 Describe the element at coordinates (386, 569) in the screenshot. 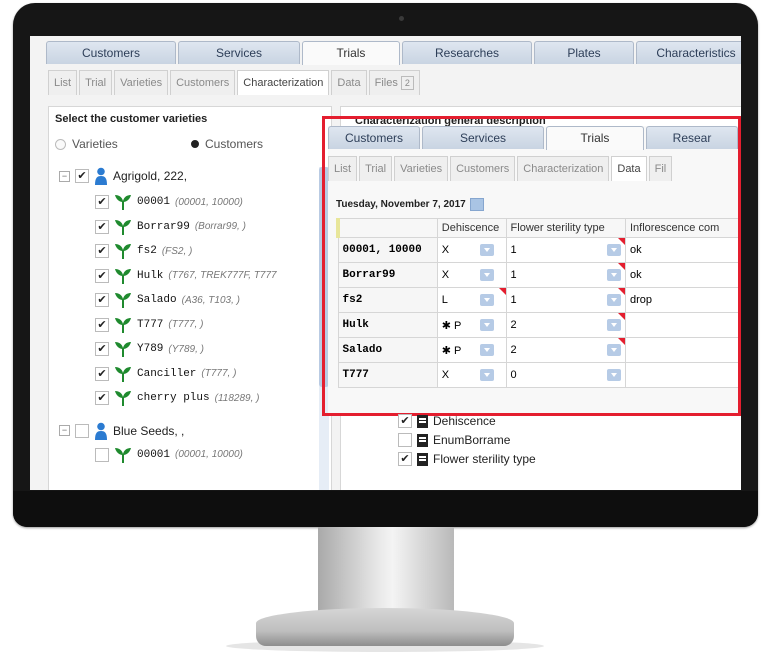

I see `monitor-stand-neck` at that location.